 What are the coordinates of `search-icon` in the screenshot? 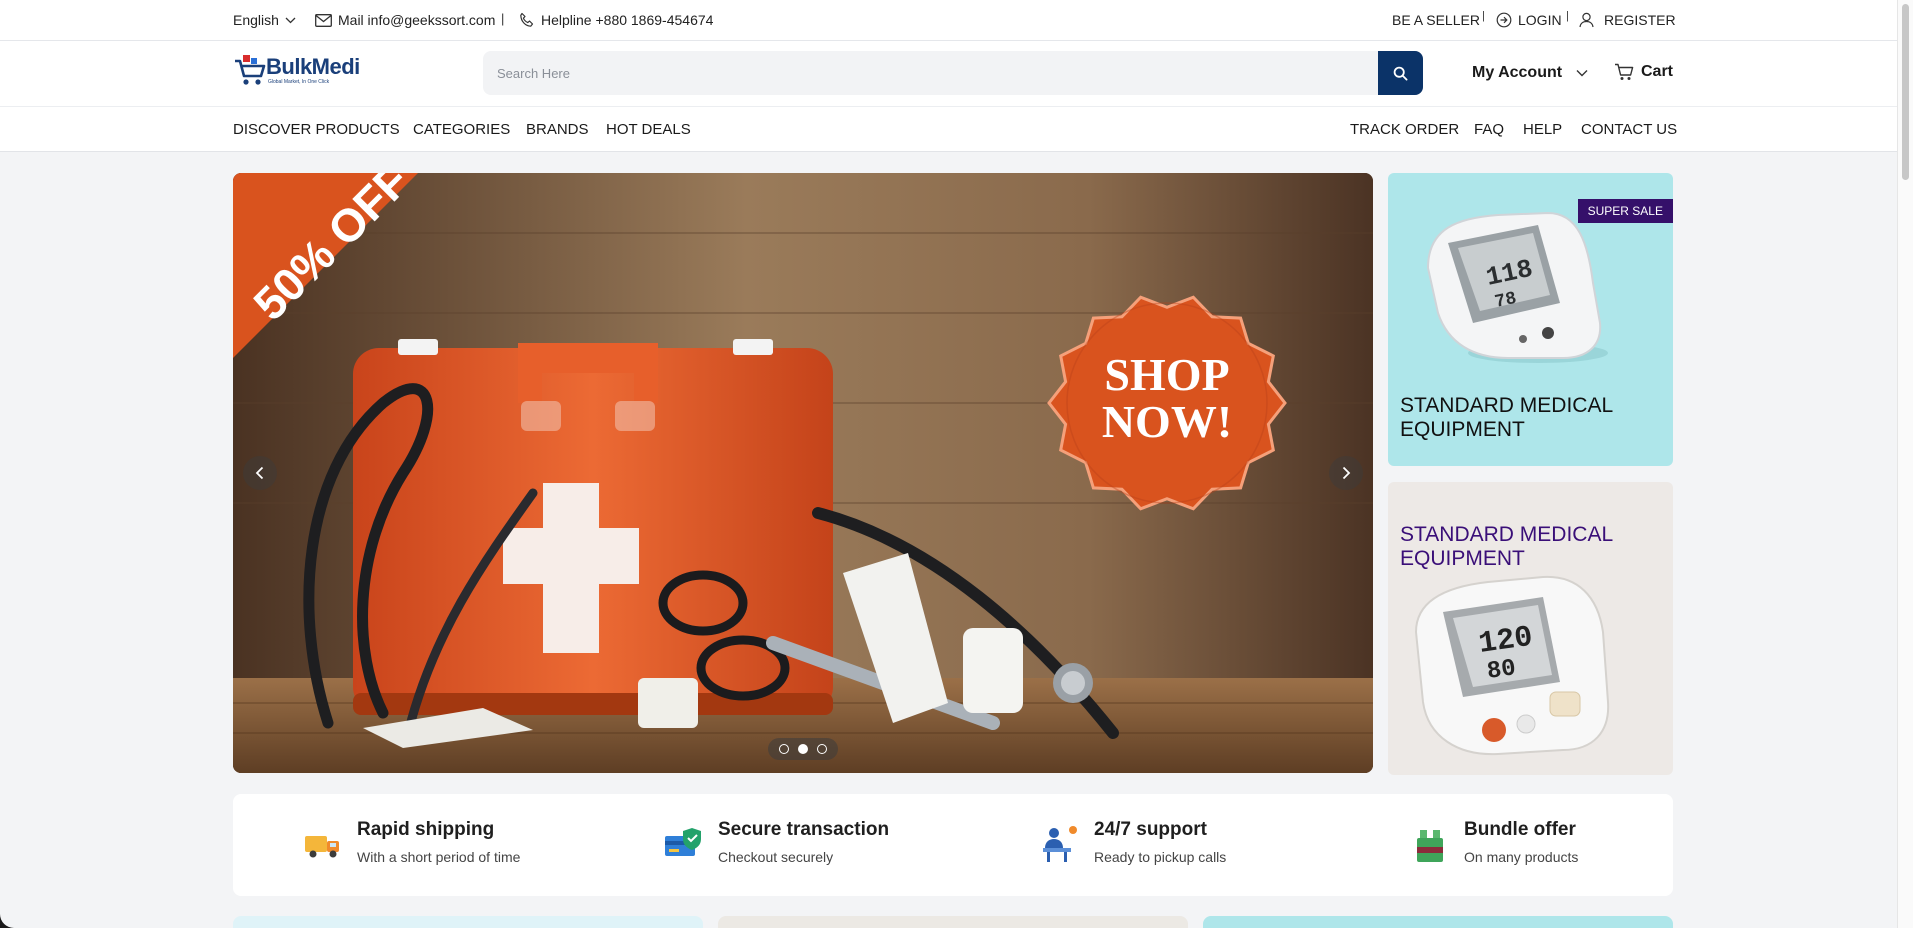 It's located at (1400, 73).